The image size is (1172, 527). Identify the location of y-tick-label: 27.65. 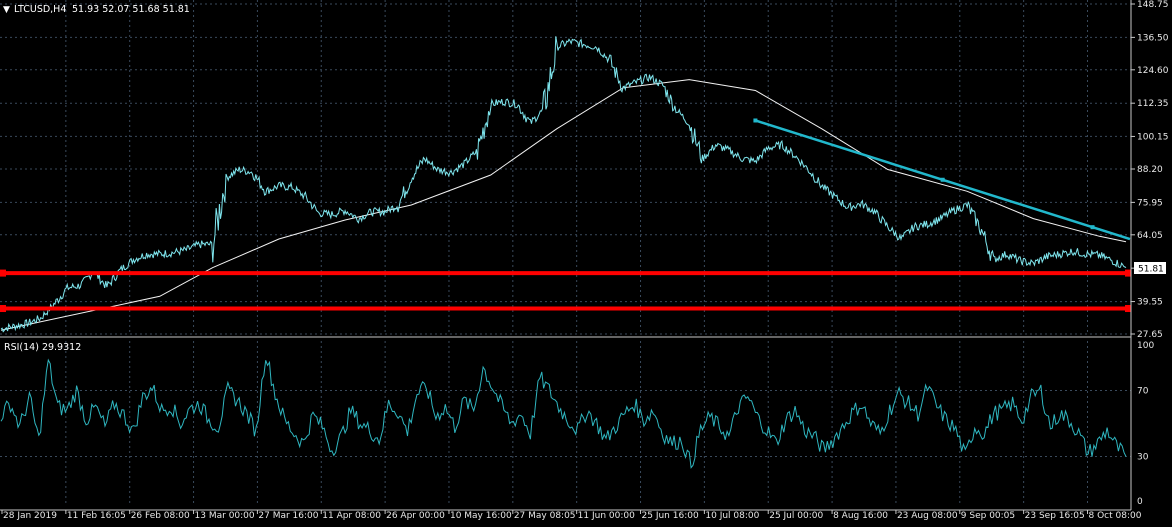
(1150, 335).